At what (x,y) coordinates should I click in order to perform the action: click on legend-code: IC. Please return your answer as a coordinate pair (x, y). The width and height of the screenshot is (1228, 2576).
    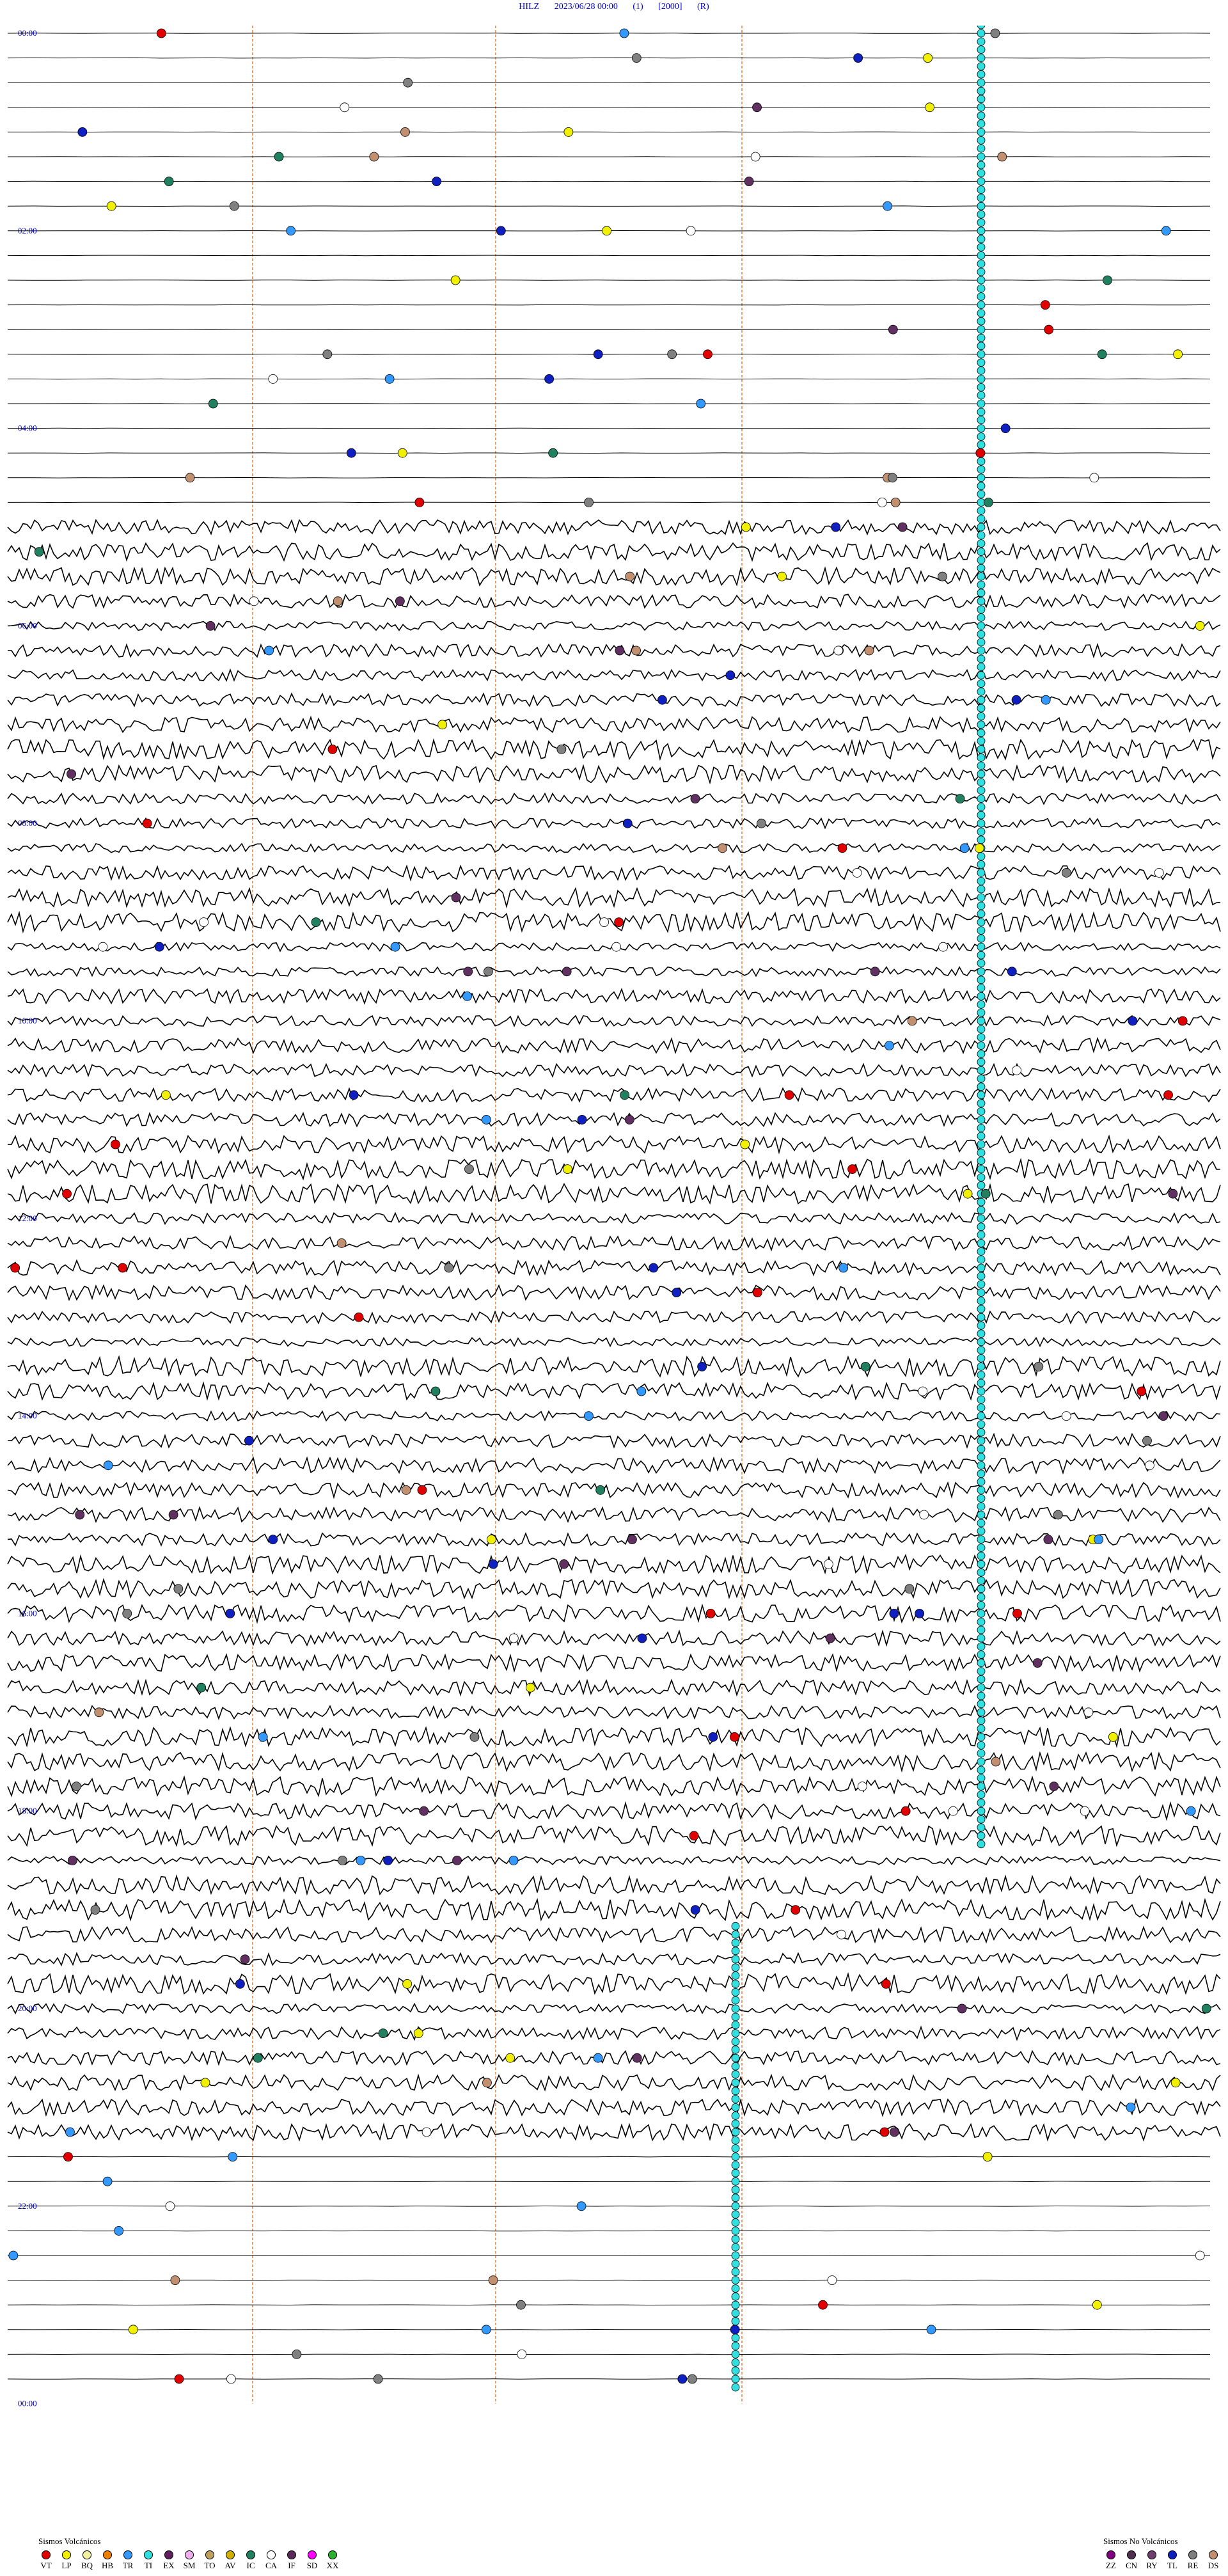
    Looking at the image, I should click on (250, 2565).